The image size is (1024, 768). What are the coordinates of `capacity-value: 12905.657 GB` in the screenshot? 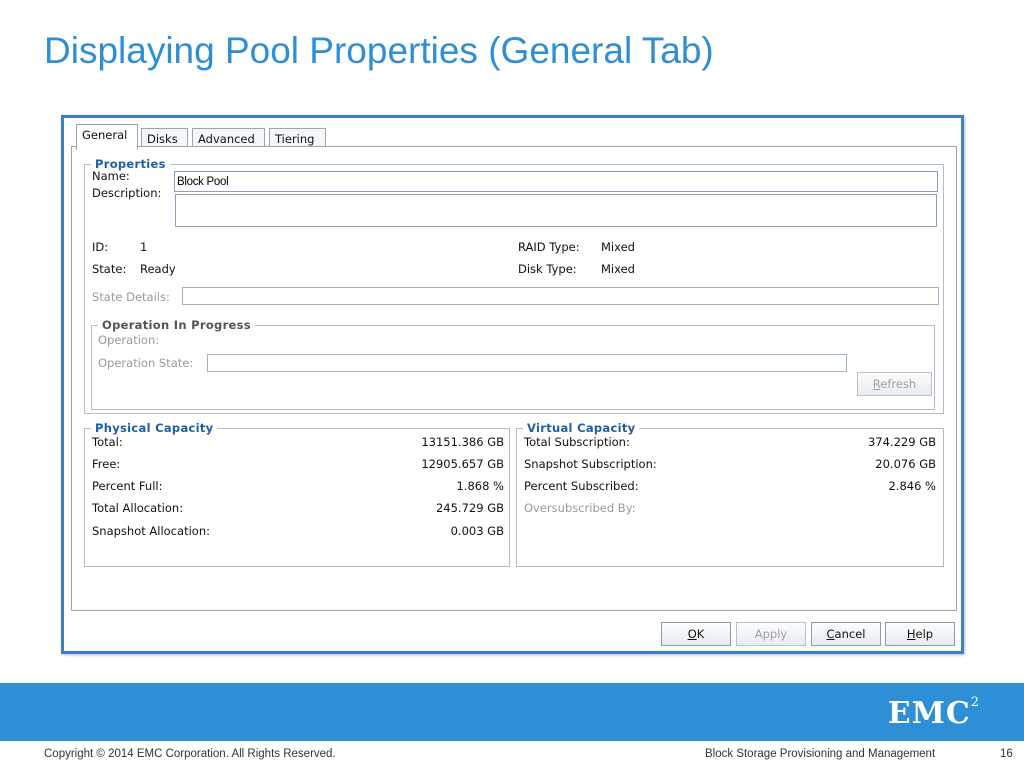 It's located at (462, 464).